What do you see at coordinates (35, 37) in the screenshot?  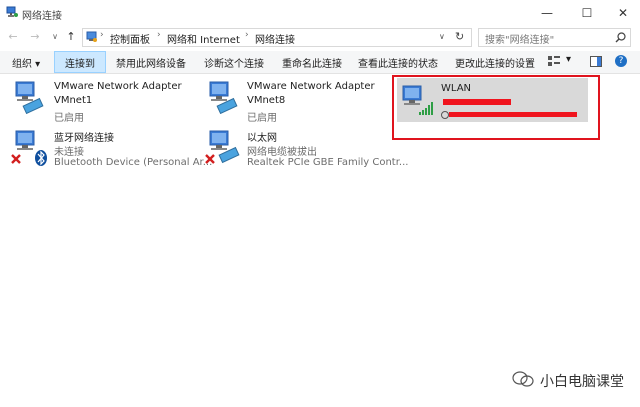 I see `forward-button: →` at bounding box center [35, 37].